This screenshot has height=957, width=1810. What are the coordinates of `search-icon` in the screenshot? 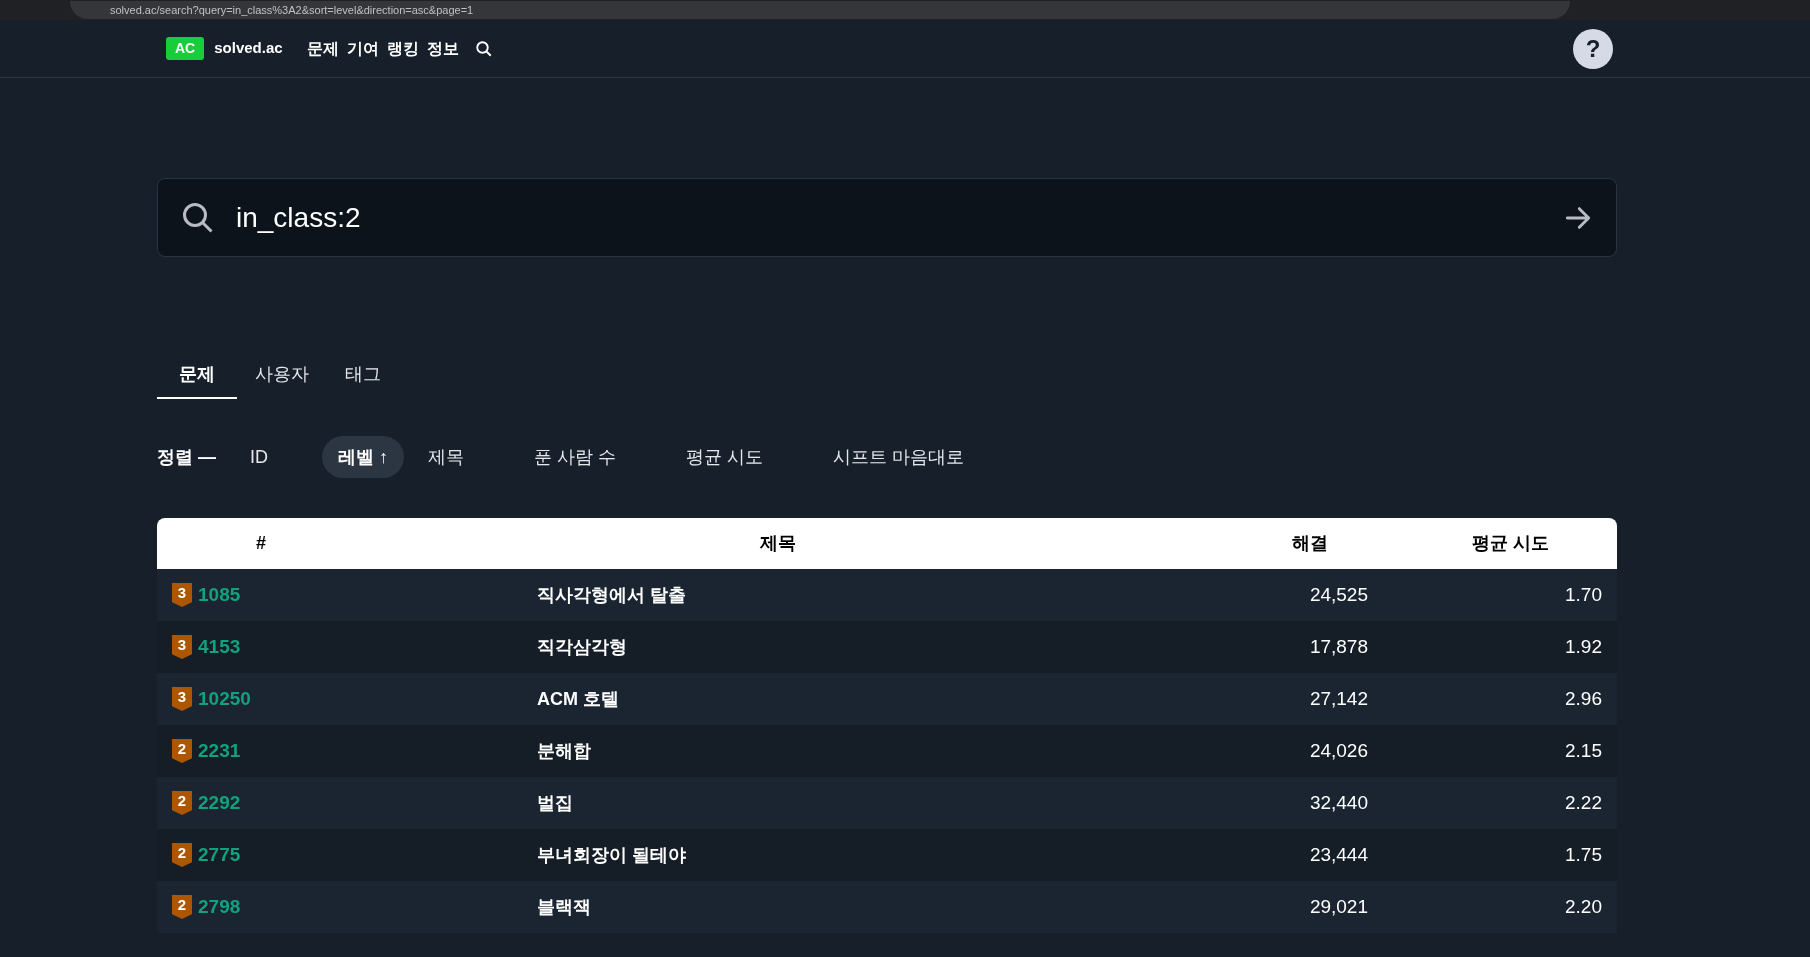 It's located at (483, 48).